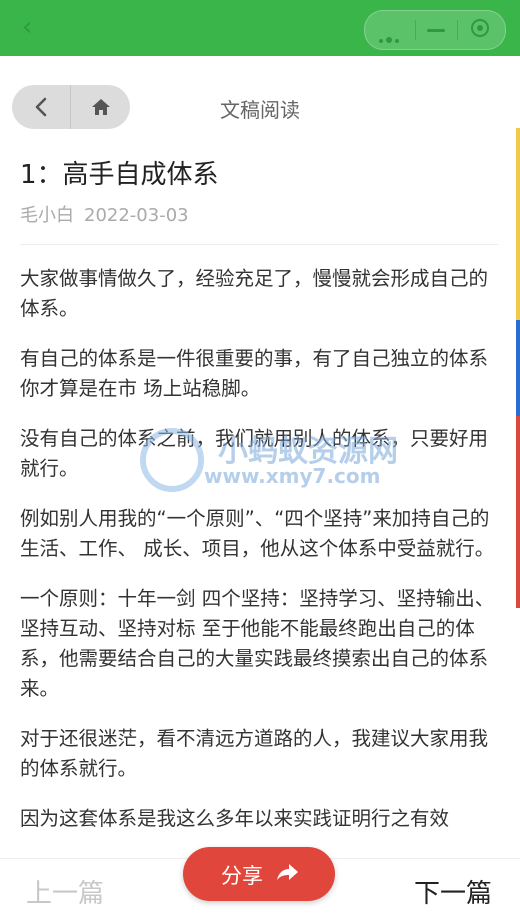 The width and height of the screenshot is (520, 920). Describe the element at coordinates (254, 293) in the screenshot. I see `paragraph: 大家做事情做久了，经验充足了，慢慢就会形成自己的体系。` at that location.